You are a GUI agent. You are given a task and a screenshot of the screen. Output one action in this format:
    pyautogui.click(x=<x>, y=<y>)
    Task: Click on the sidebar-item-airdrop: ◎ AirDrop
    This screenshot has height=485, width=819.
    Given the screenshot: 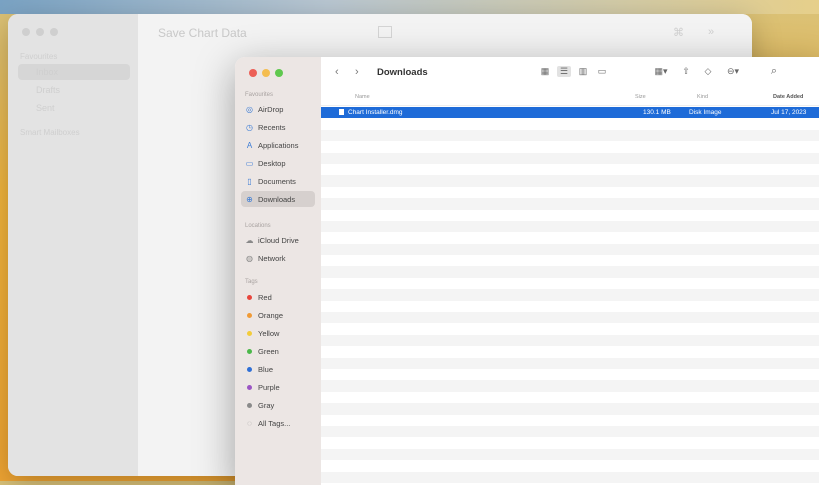 What is the action you would take?
    pyautogui.click(x=278, y=109)
    